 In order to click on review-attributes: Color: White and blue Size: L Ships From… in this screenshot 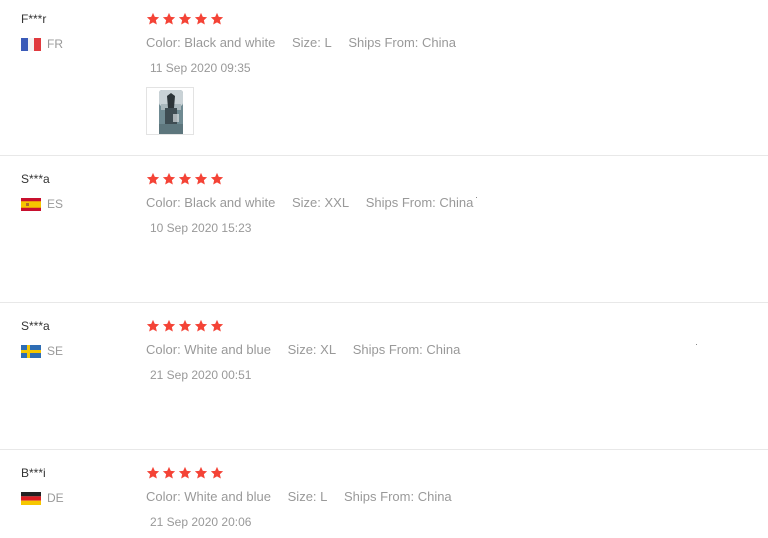, I will do `click(305, 496)`.